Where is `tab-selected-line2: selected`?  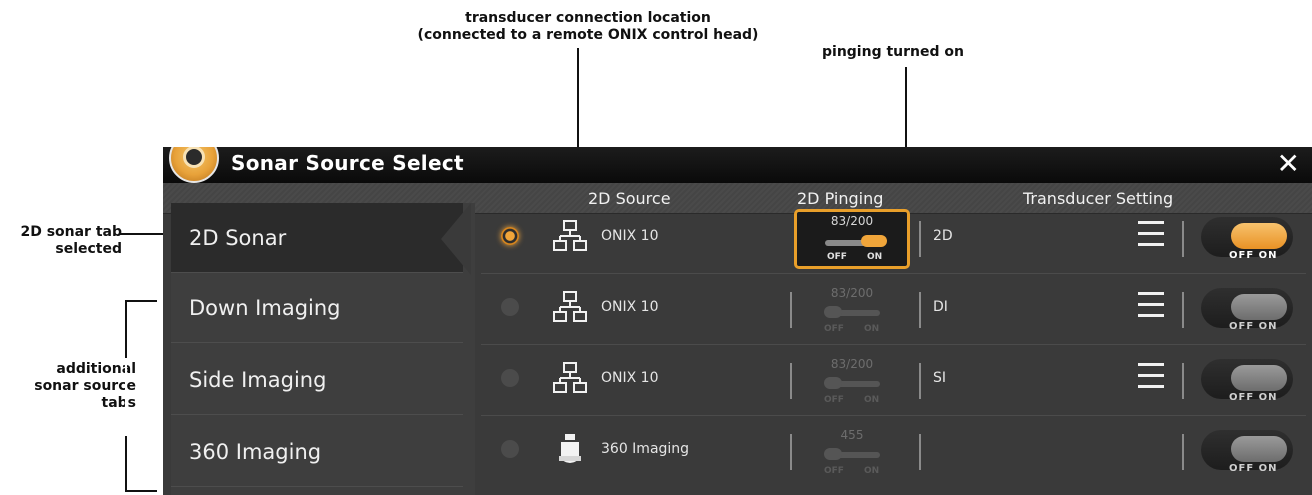
tab-selected-line2: selected is located at coordinates (88, 249).